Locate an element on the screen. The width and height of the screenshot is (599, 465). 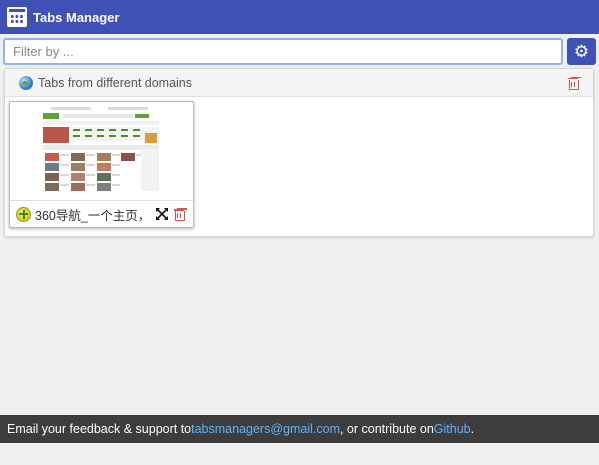
tab-trash-icon is located at coordinates (179, 214).